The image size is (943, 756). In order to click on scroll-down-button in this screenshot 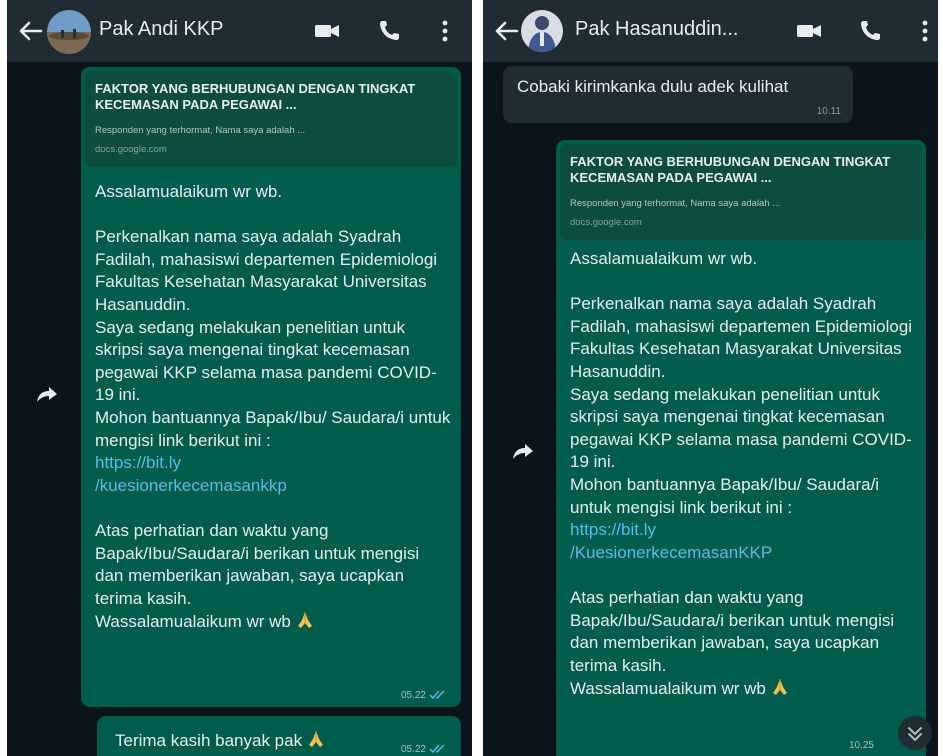, I will do `click(915, 733)`.